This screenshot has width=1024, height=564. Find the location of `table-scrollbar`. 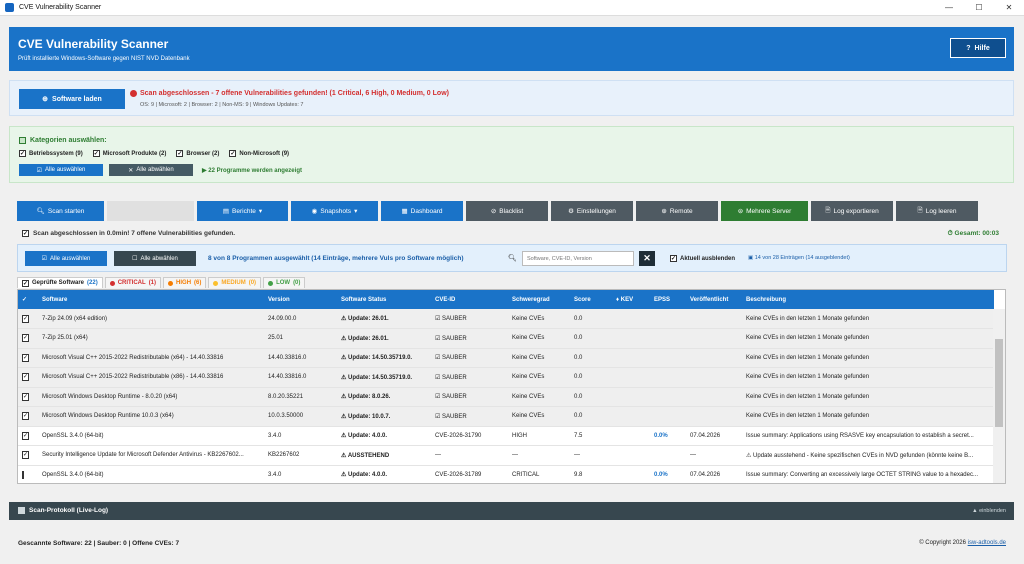

table-scrollbar is located at coordinates (999, 396).